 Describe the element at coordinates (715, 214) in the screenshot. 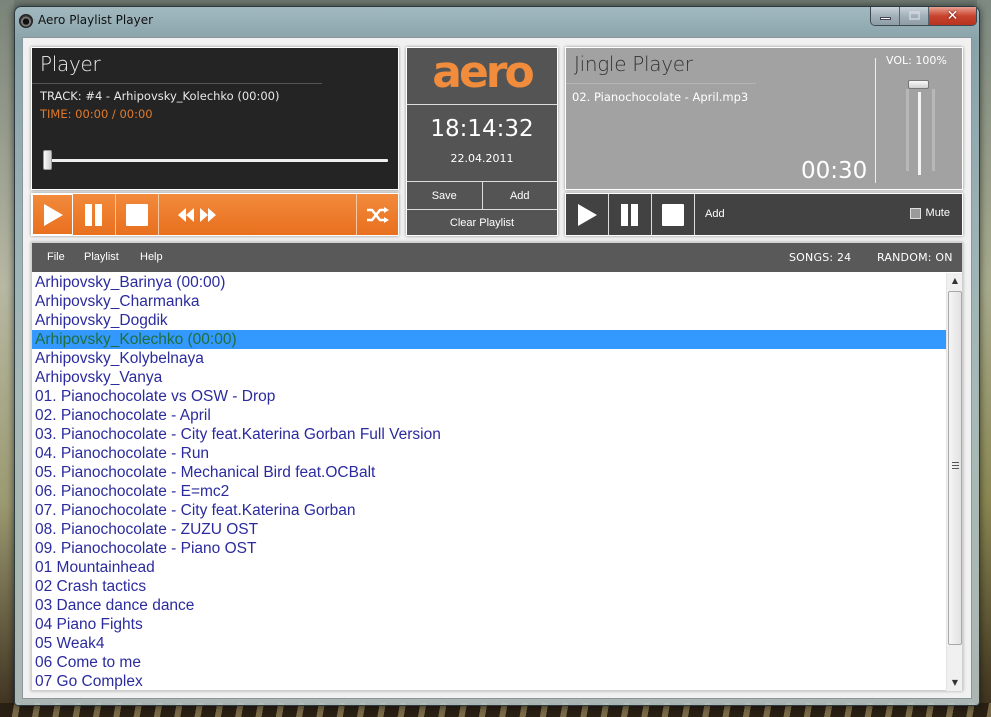

I see `jingle-add-button: Add` at that location.